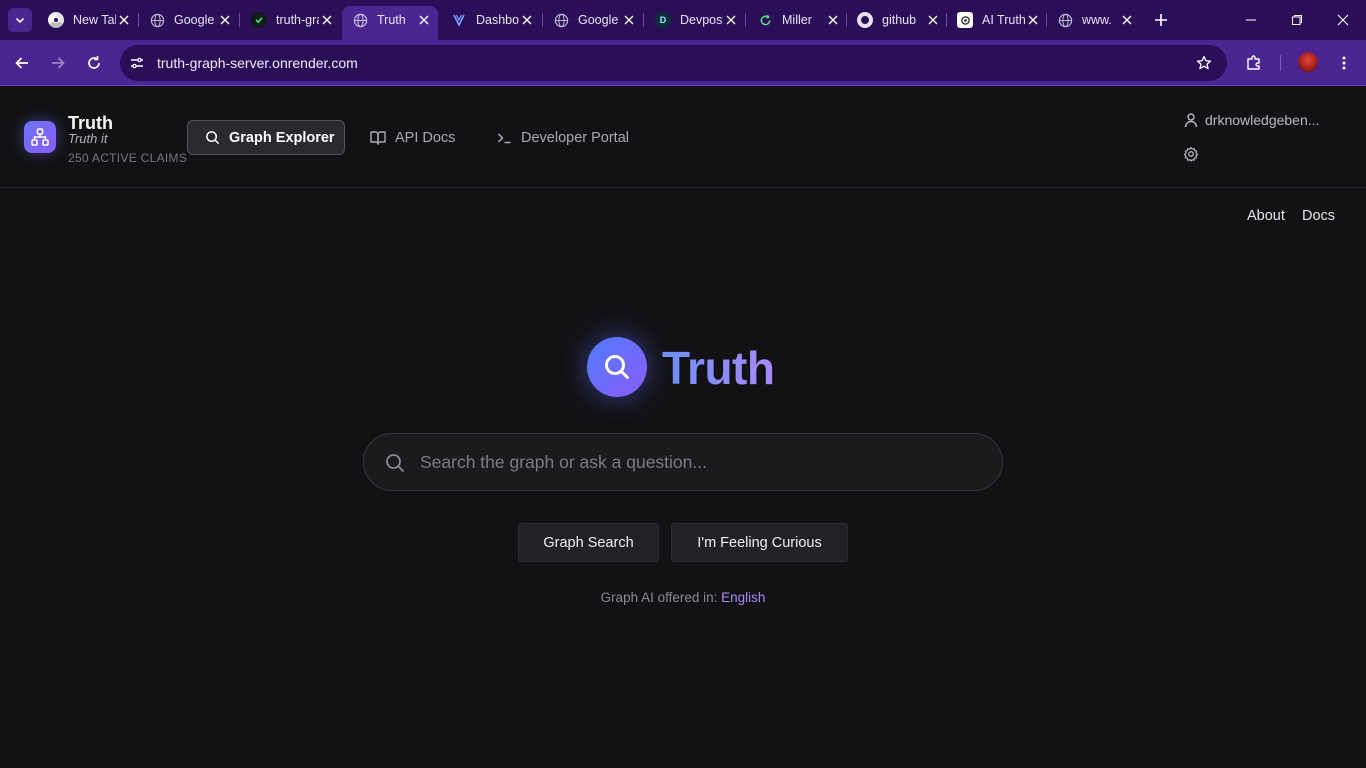  Describe the element at coordinates (1094, 20) in the screenshot. I see `browser-tab: www.` at that location.